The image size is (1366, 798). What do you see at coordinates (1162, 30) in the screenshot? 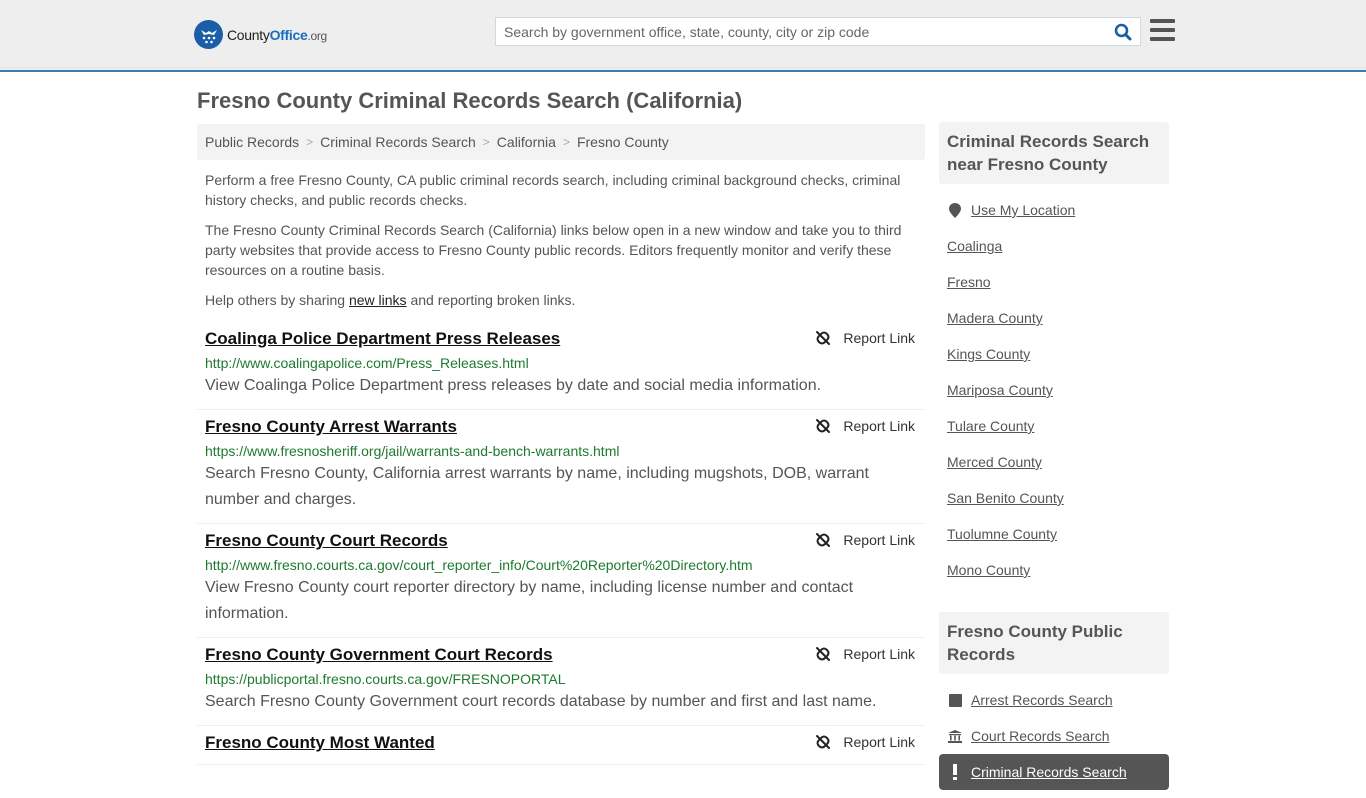
I see `hamburger-menu-icon` at bounding box center [1162, 30].